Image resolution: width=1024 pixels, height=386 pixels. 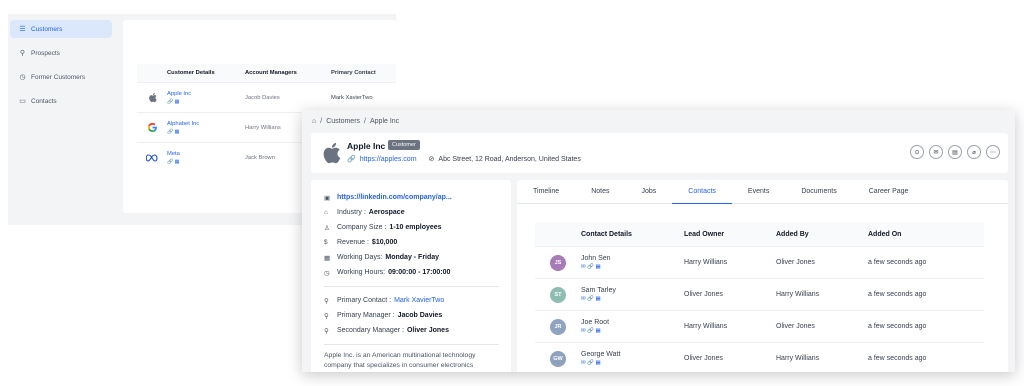 I want to click on tab-contacts: Contacts, so click(x=702, y=192).